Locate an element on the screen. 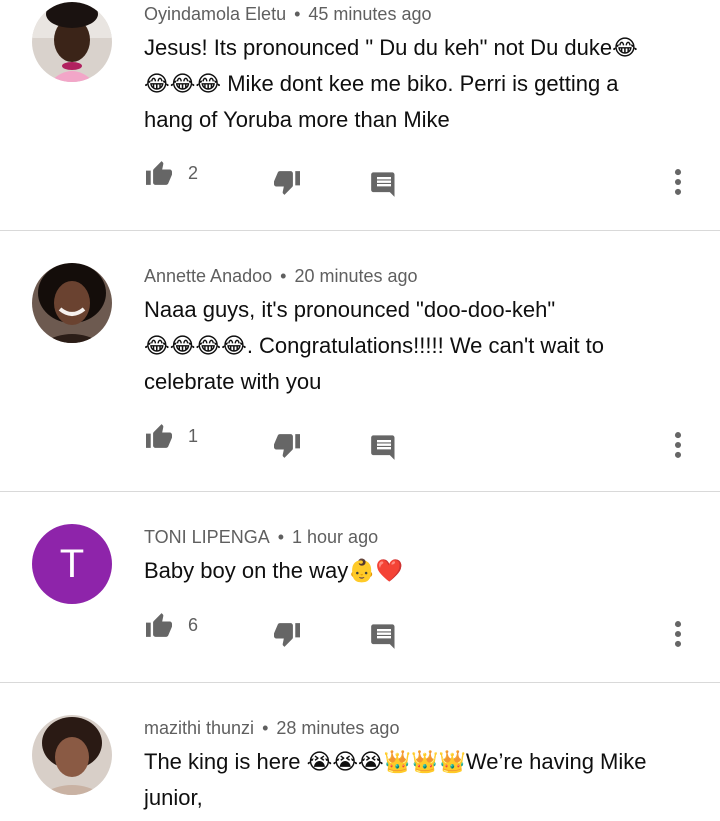 Image resolution: width=720 pixels, height=821 pixels. comment-line: junior, is located at coordinates (173, 797).